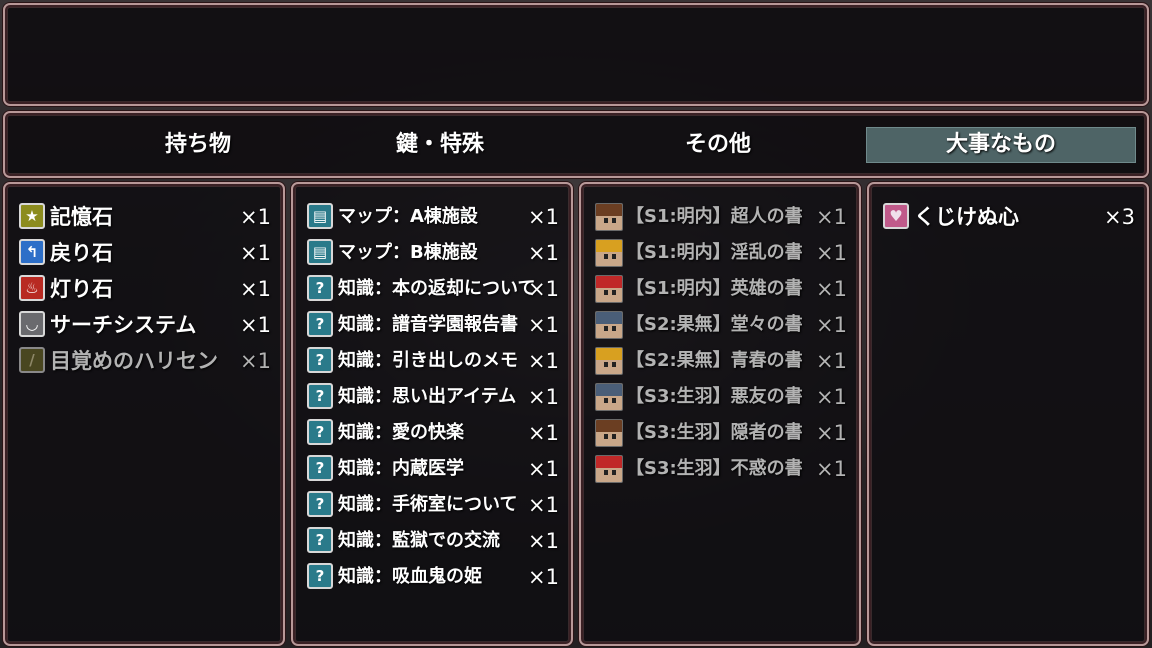 The image size is (1152, 648). I want to click on item-row: ? 知識：吸血鬼の姫 ×1, so click(433, 577).